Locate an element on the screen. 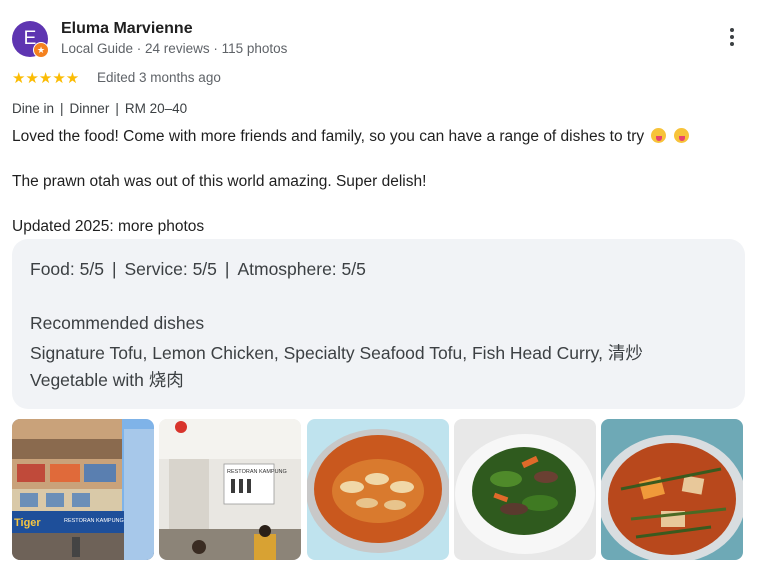 The height and width of the screenshot is (577, 771). restaurant-interior-photo: RESTORAN KAMPUNG is located at coordinates (230, 489).